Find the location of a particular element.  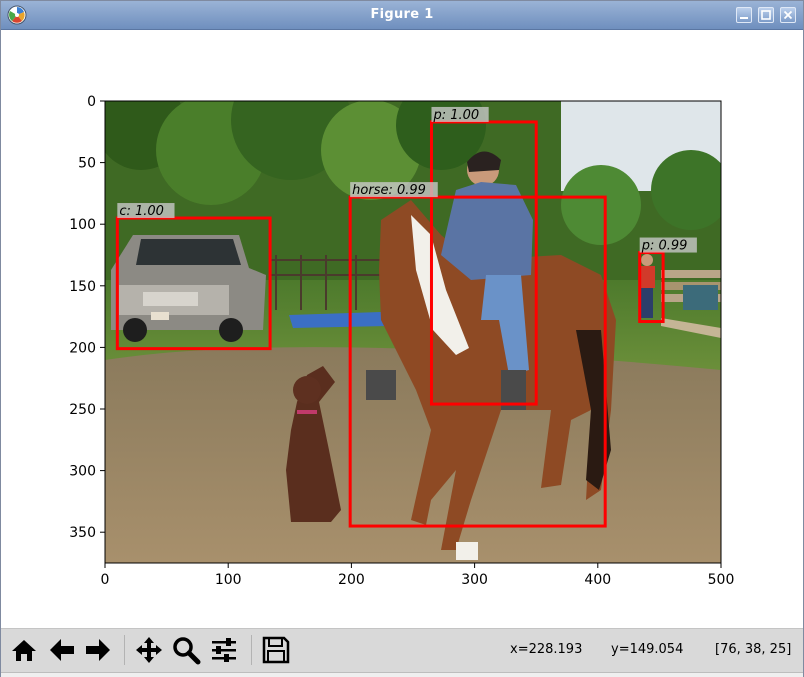

back-button is located at coordinates (62, 650).